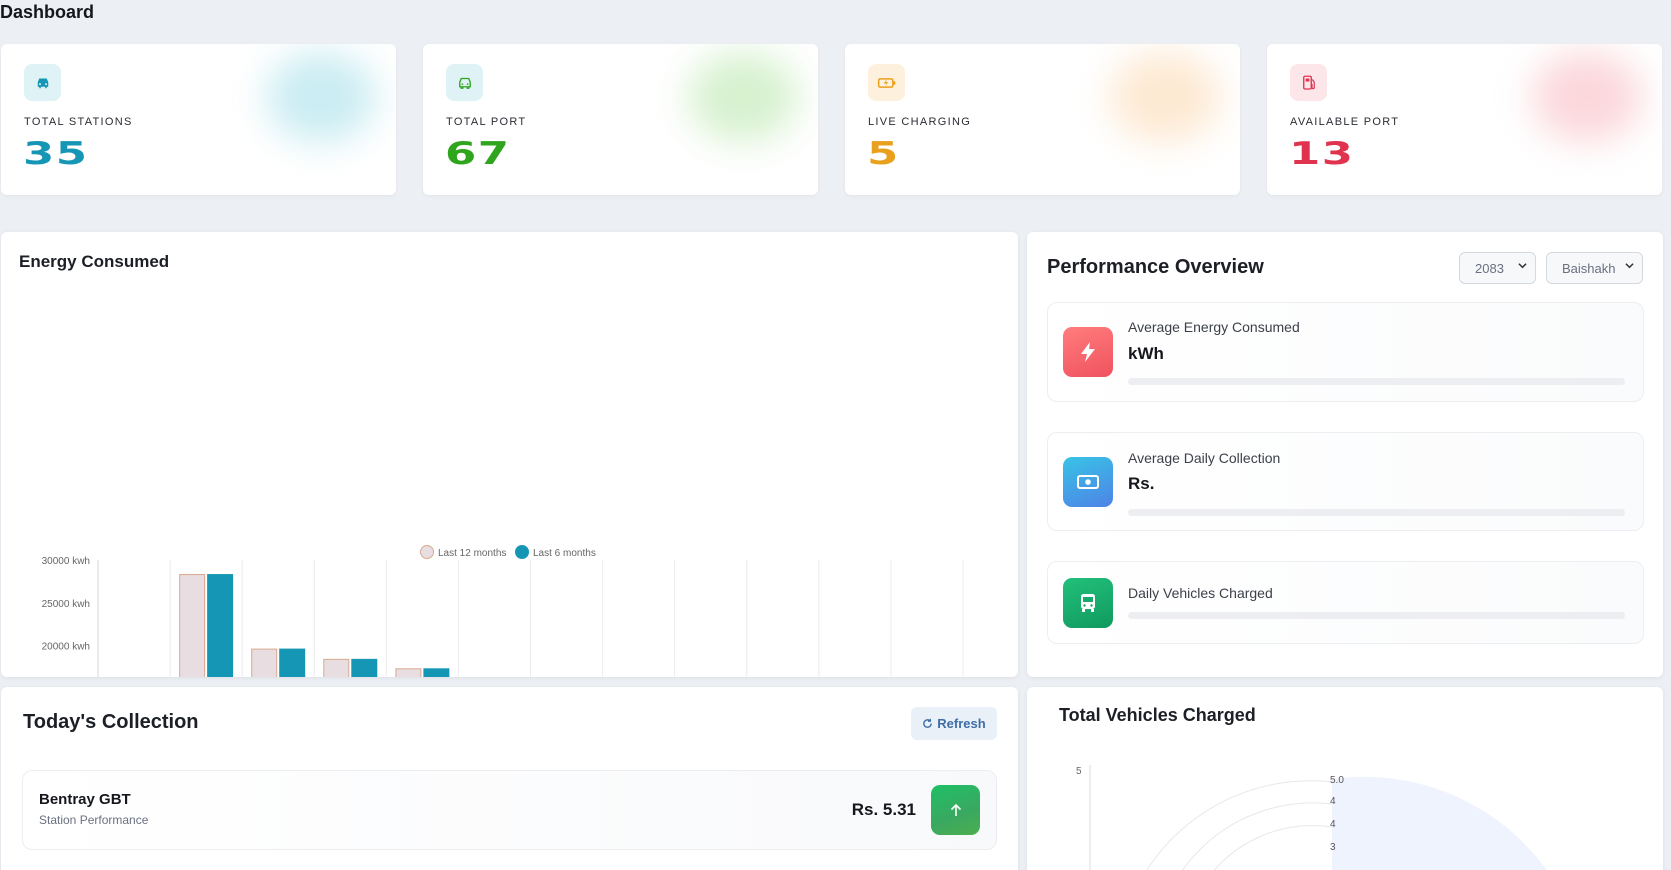 This screenshot has width=1671, height=870. What do you see at coordinates (56, 154) in the screenshot?
I see `stat-value: 35` at bounding box center [56, 154].